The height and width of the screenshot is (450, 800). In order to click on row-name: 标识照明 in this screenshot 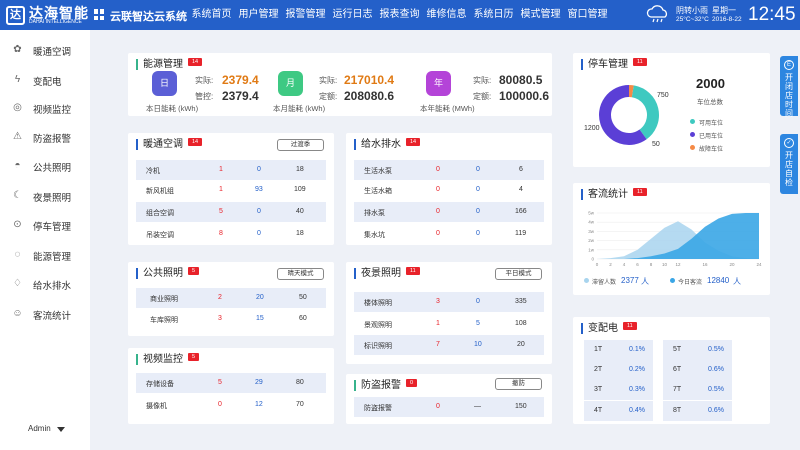, I will do `click(378, 346)`.